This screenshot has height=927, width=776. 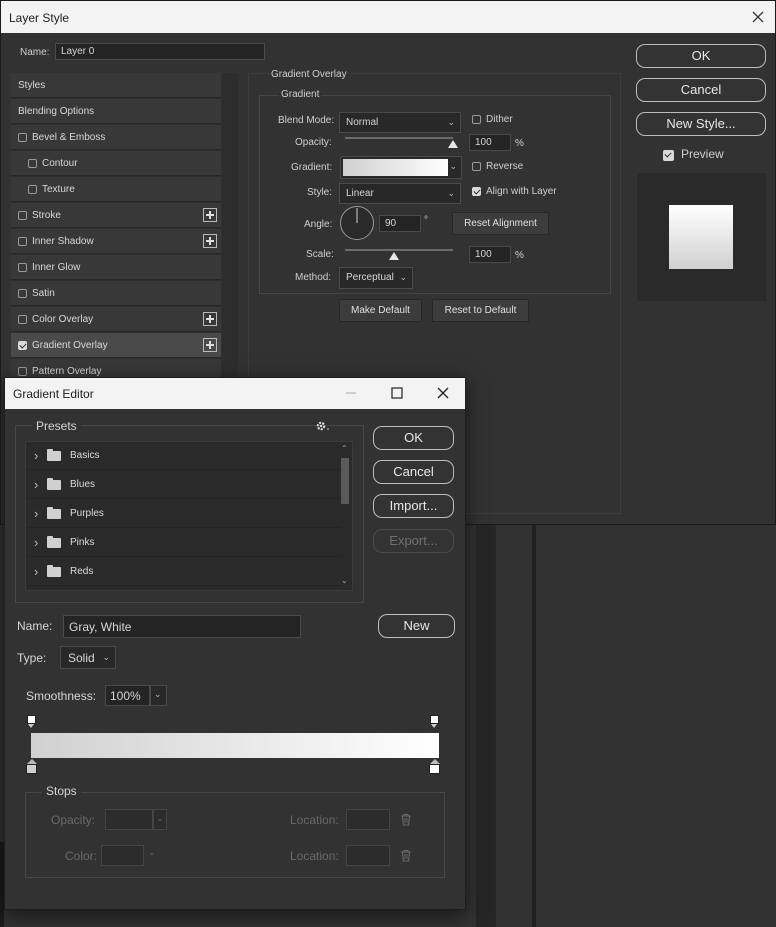 I want to click on preview-checkbox, so click(x=668, y=155).